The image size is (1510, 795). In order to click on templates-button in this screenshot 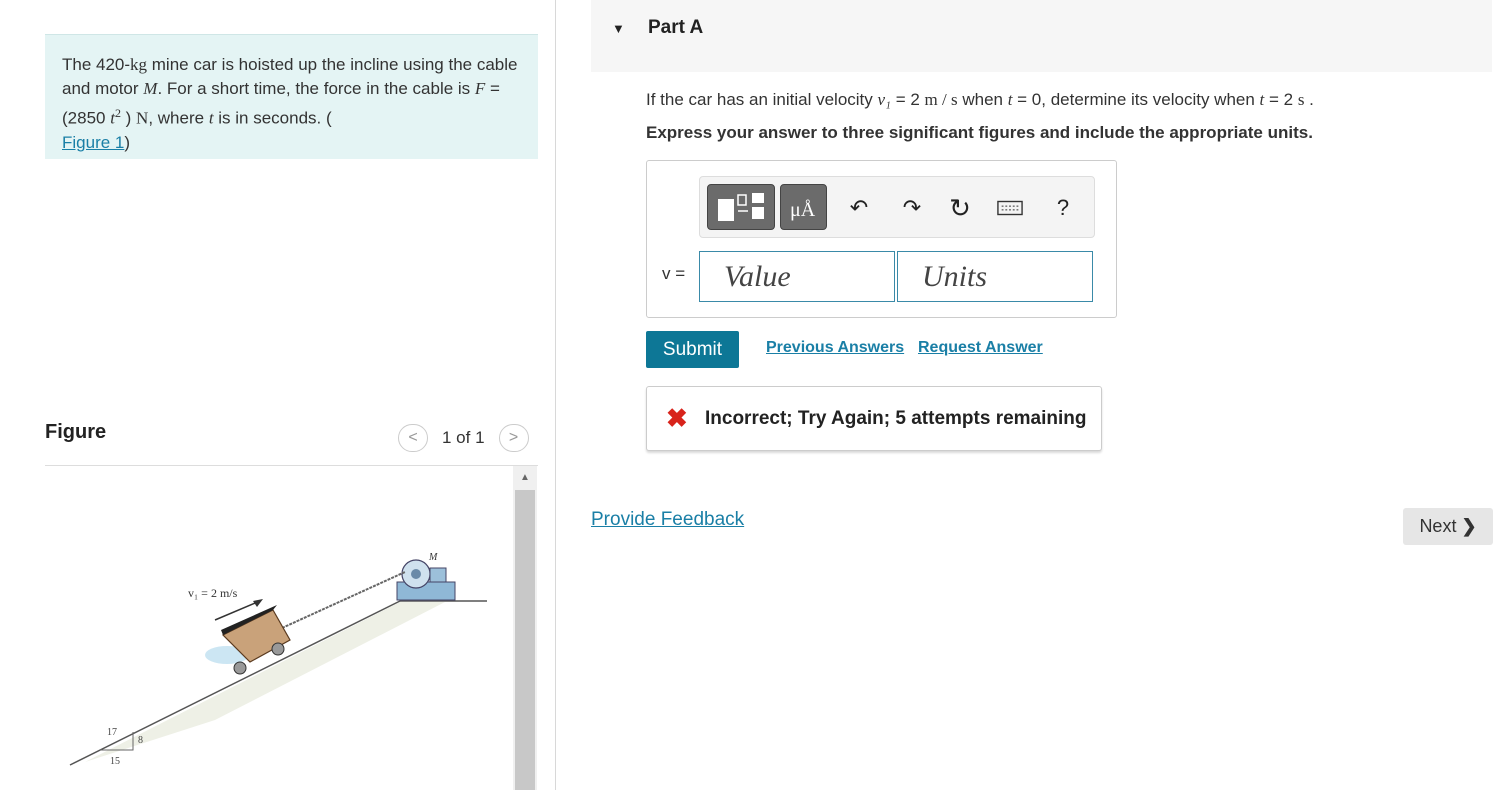, I will do `click(741, 207)`.